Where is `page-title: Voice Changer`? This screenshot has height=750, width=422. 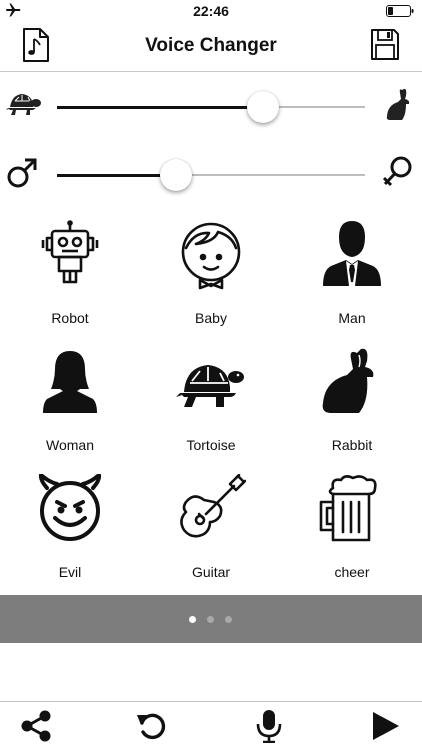 page-title: Voice Changer is located at coordinates (211, 45).